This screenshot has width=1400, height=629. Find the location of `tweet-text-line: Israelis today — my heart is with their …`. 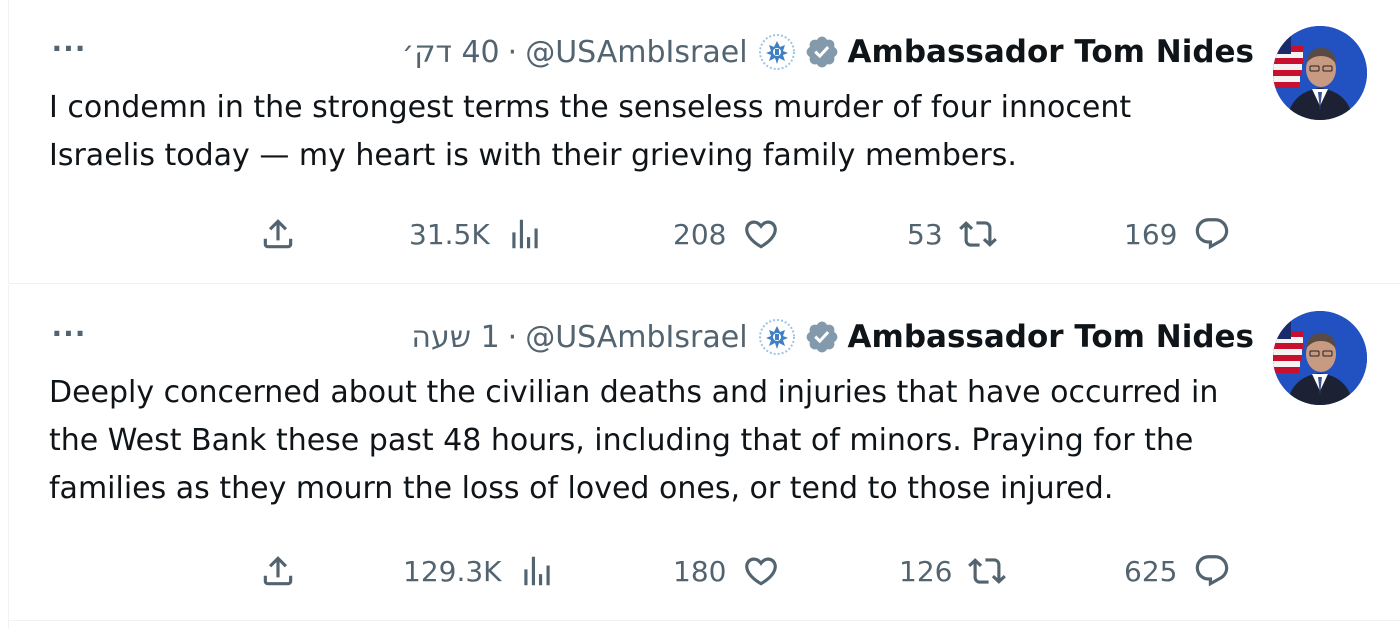

tweet-text-line: Israelis today — my heart is with their … is located at coordinates (533, 155).